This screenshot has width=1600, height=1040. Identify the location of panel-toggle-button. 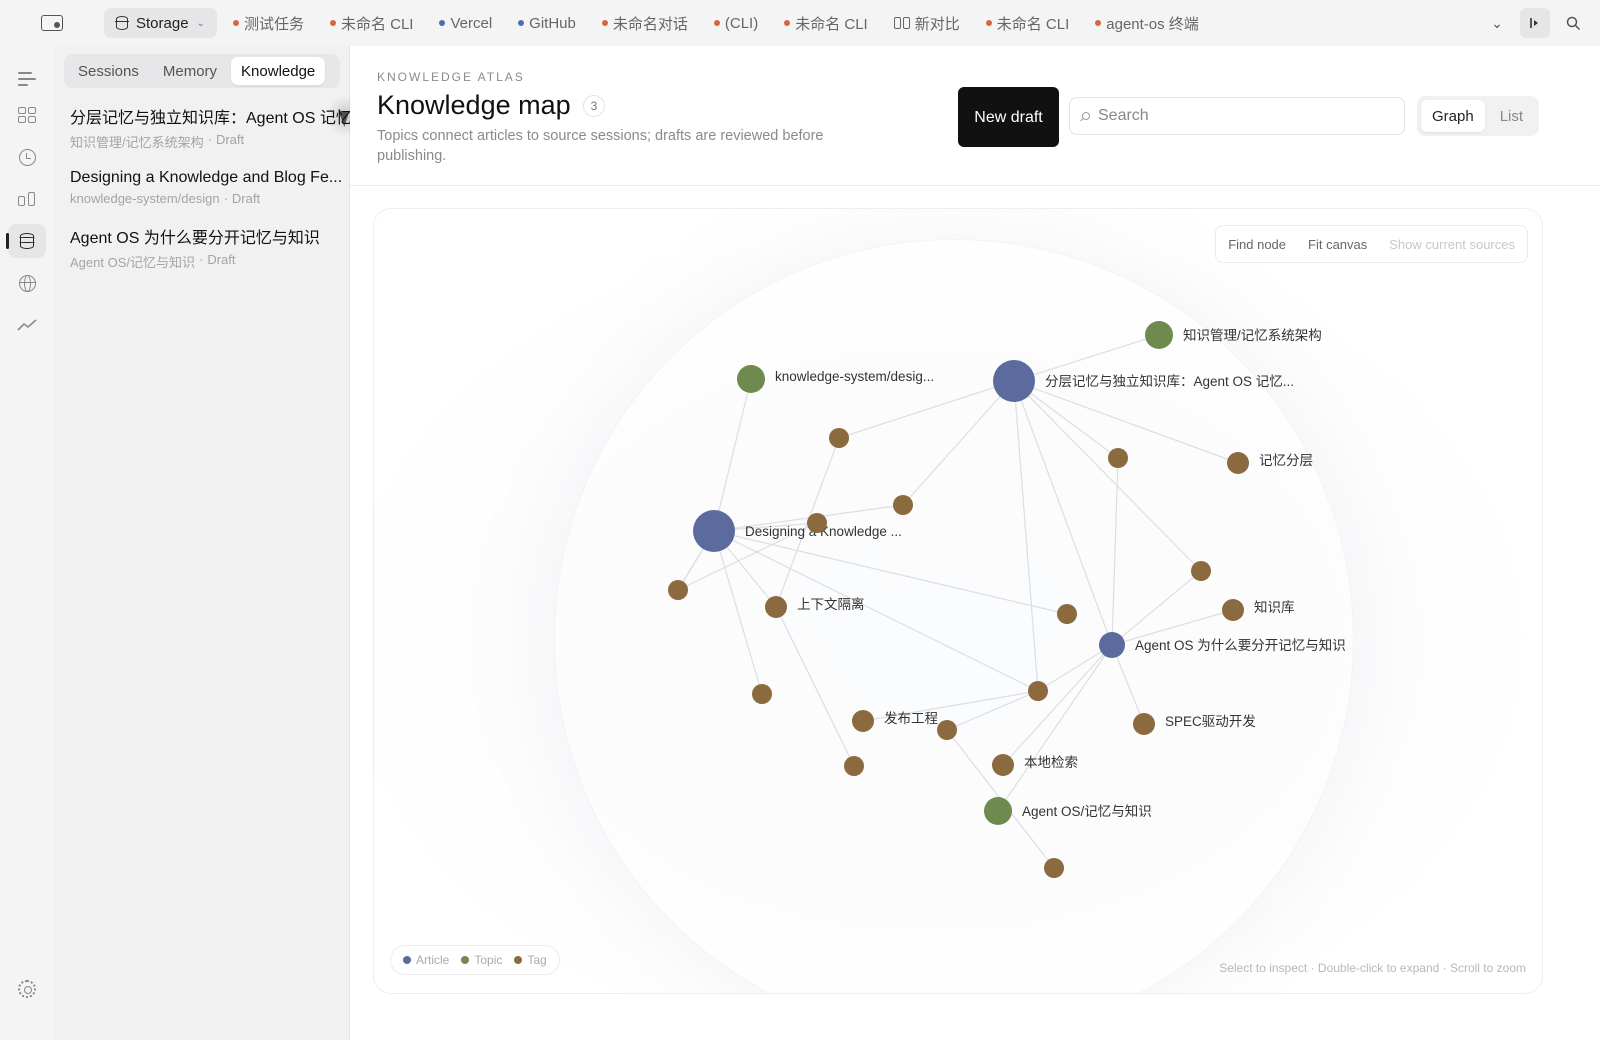
(1535, 23).